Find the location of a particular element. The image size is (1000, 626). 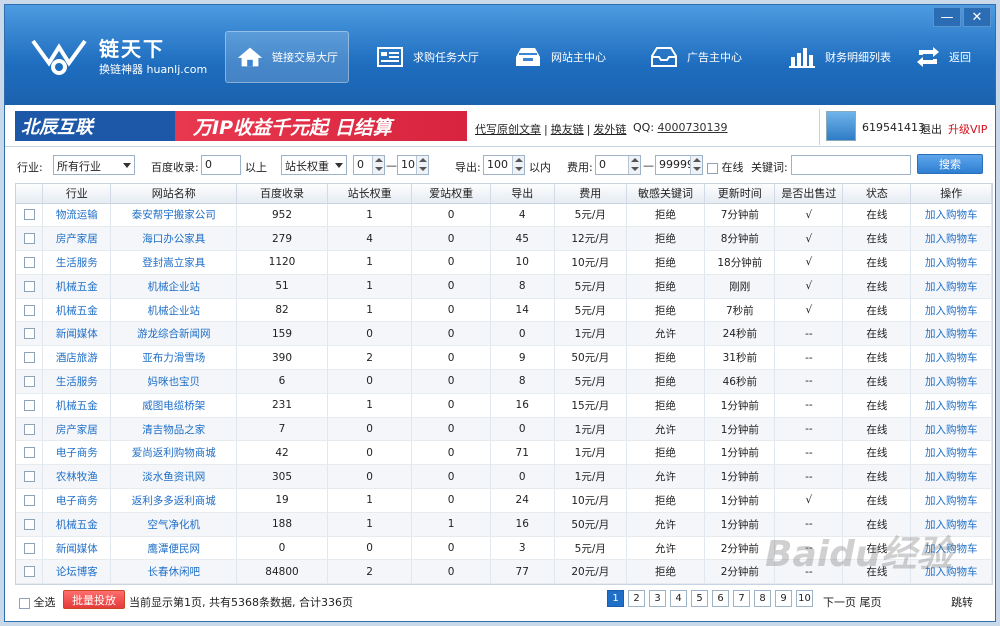

page-button: 5 is located at coordinates (699, 598).